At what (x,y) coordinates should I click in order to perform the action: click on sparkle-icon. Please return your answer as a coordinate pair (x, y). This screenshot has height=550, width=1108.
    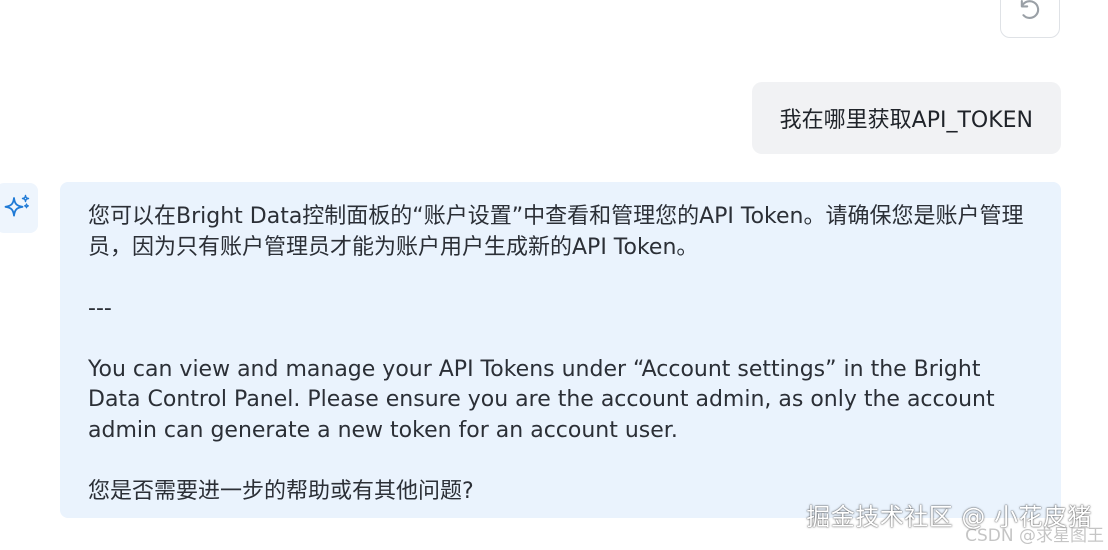
    Looking at the image, I should click on (17, 205).